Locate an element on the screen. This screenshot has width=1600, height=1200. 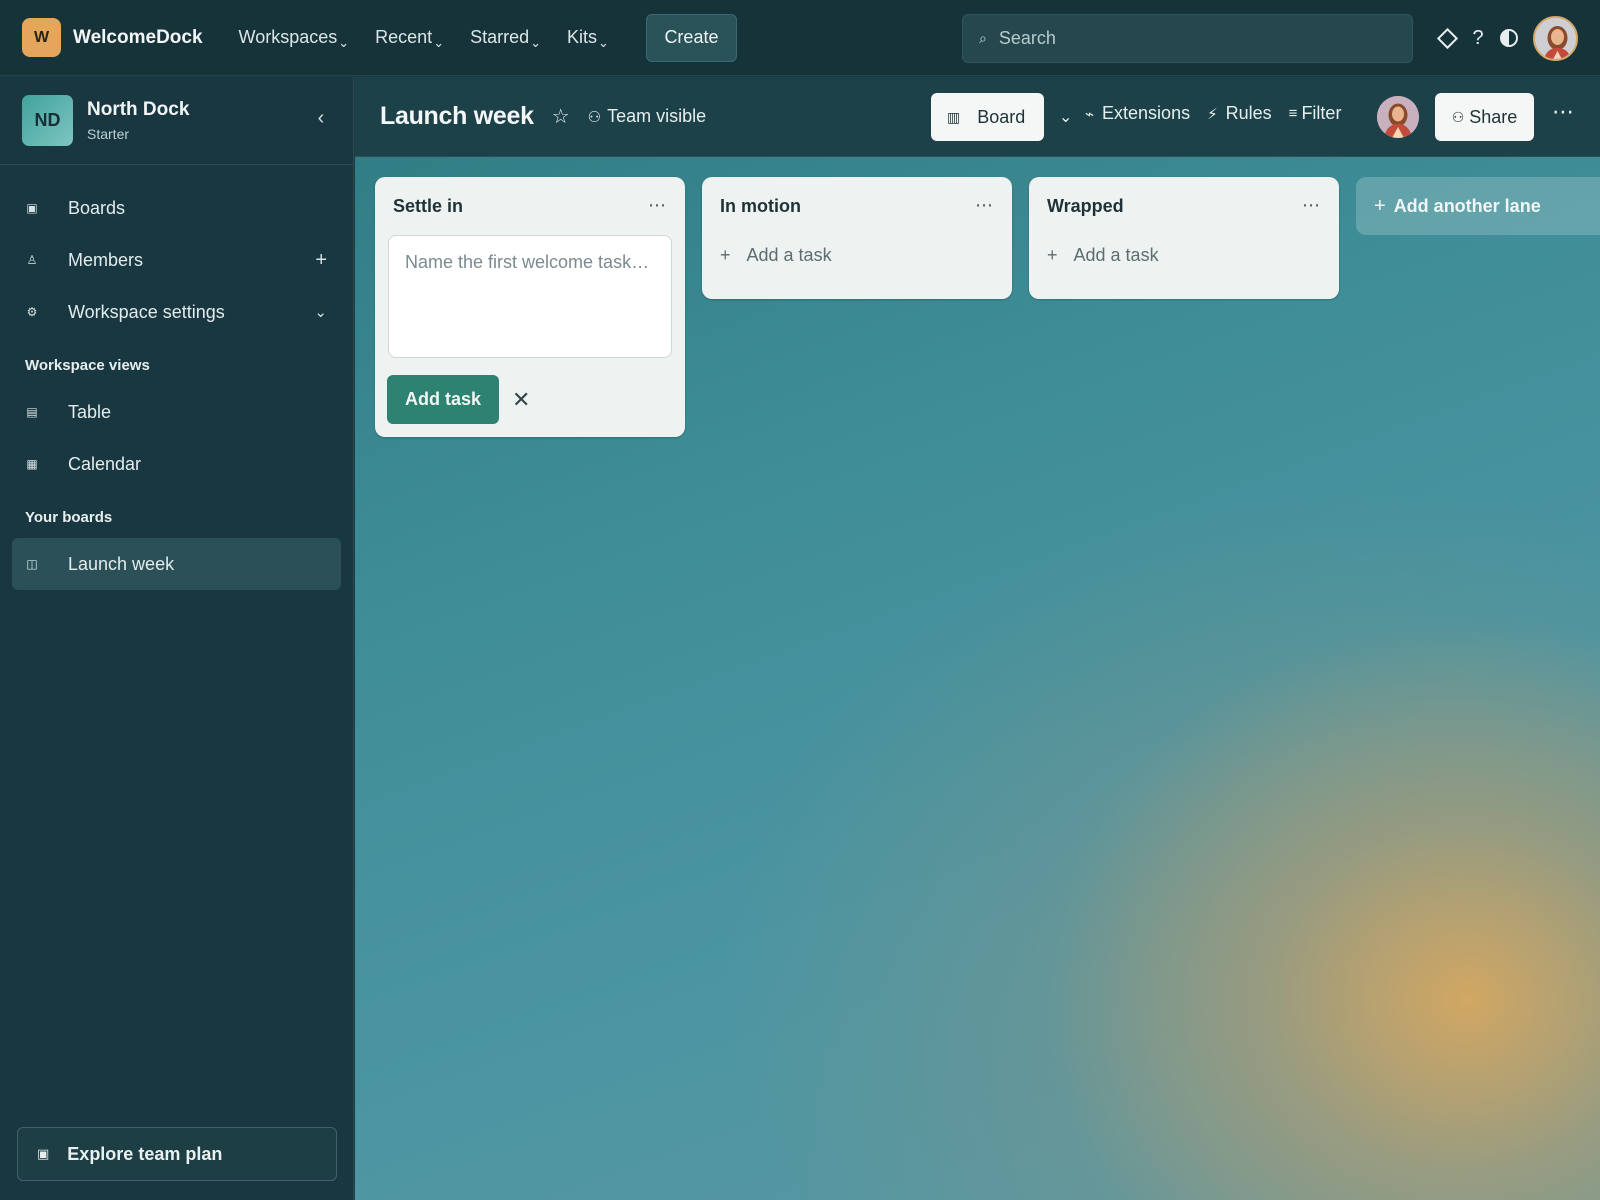
search-input is located at coordinates (1188, 38).